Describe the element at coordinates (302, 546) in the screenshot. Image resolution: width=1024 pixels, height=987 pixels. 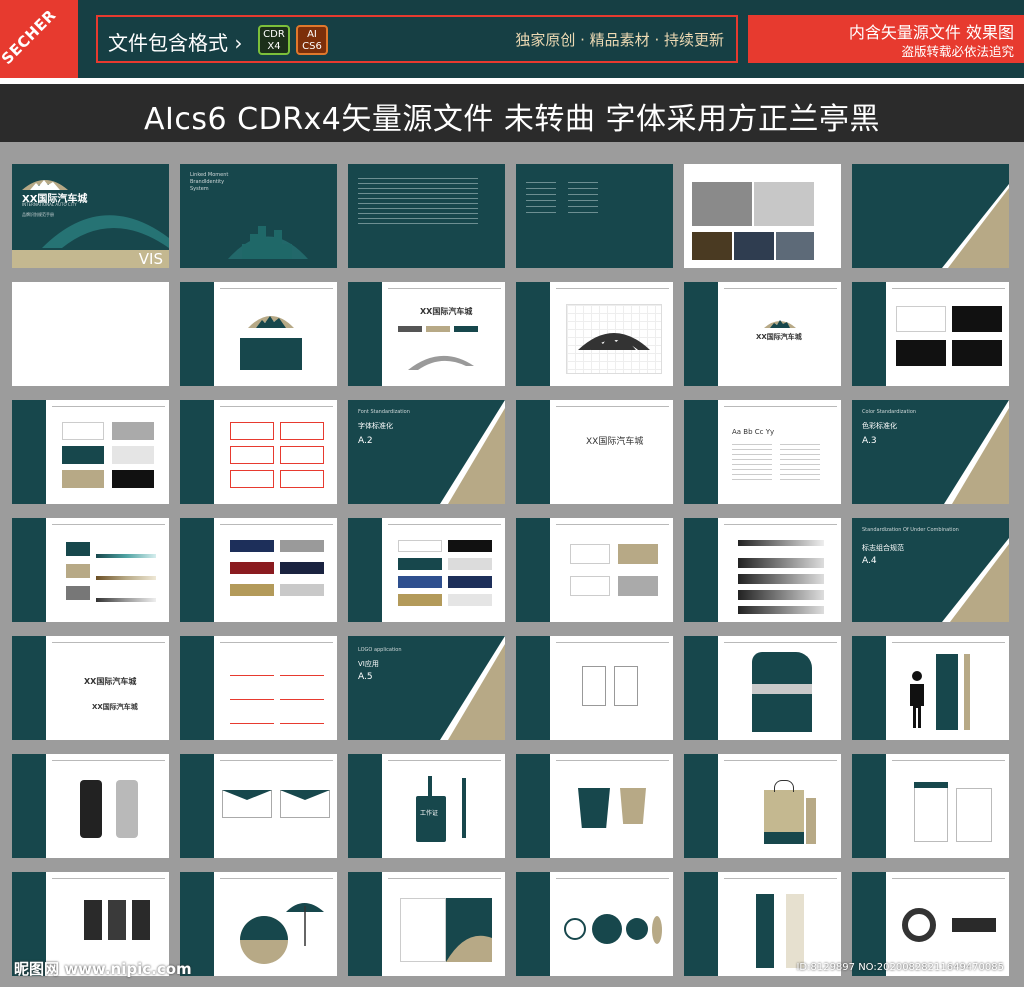
I see `color-silver` at that location.